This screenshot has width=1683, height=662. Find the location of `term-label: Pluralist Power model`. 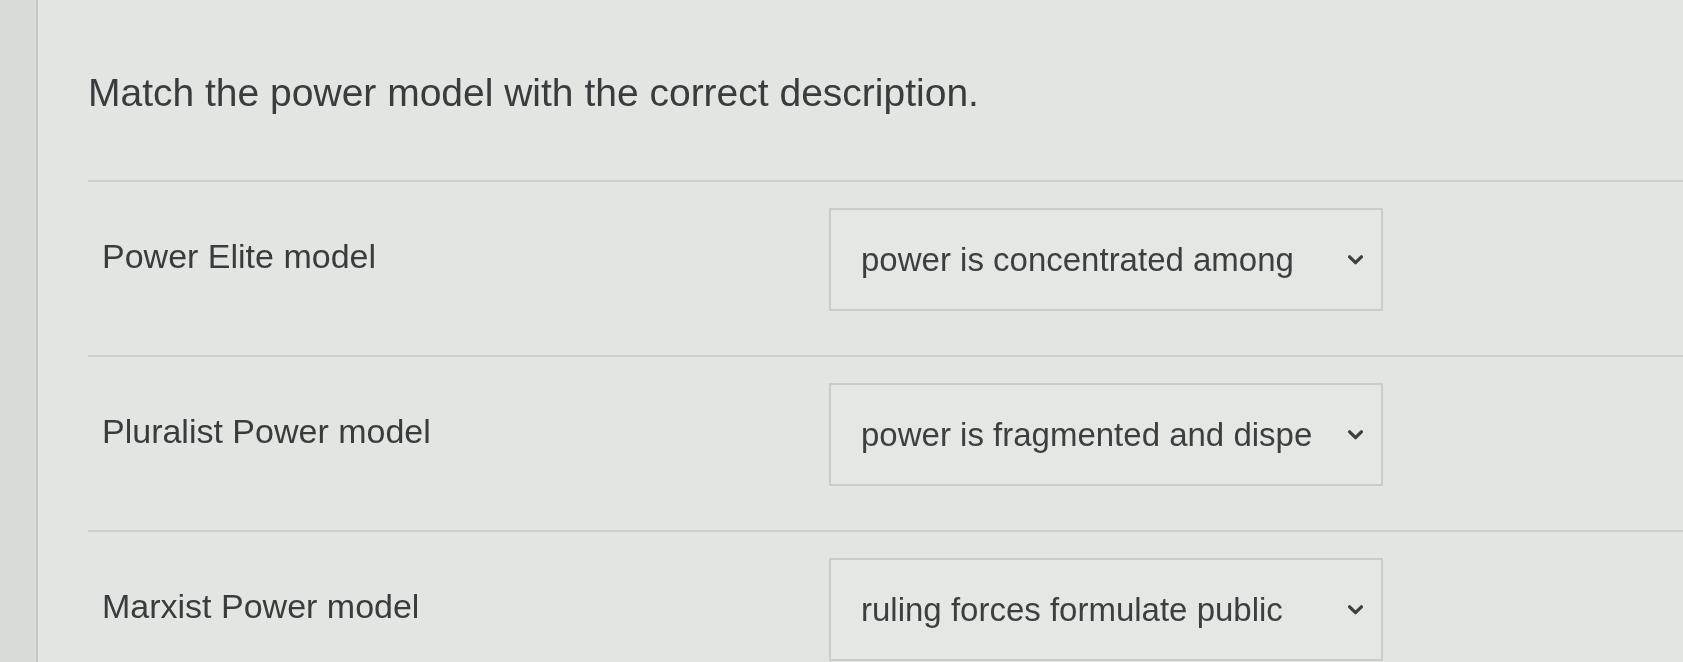

term-label: Pluralist Power model is located at coordinates (266, 431).